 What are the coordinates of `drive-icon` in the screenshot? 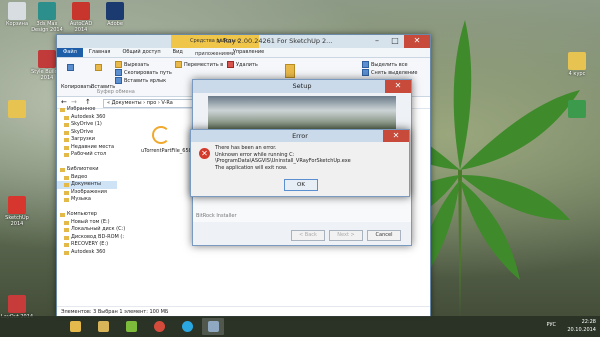 It's located at (66, 245).